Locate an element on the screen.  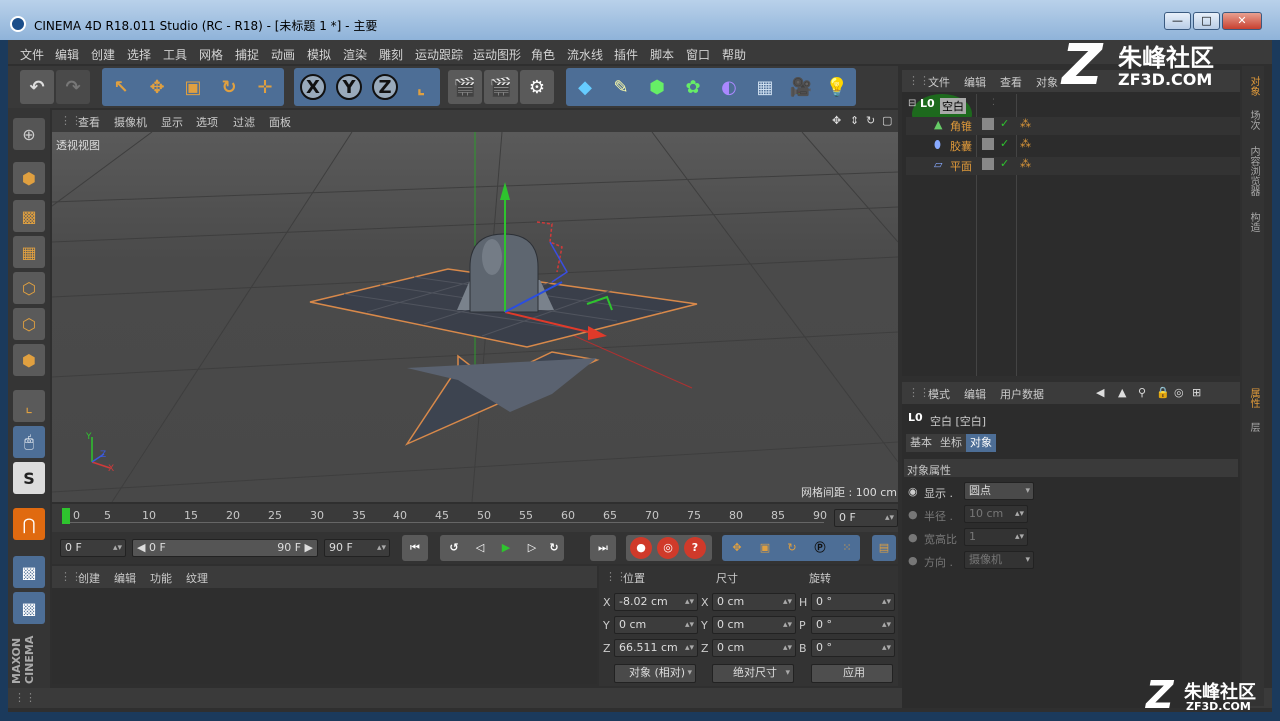
go-to-start-icon: ⏮ is located at coordinates (415, 548).